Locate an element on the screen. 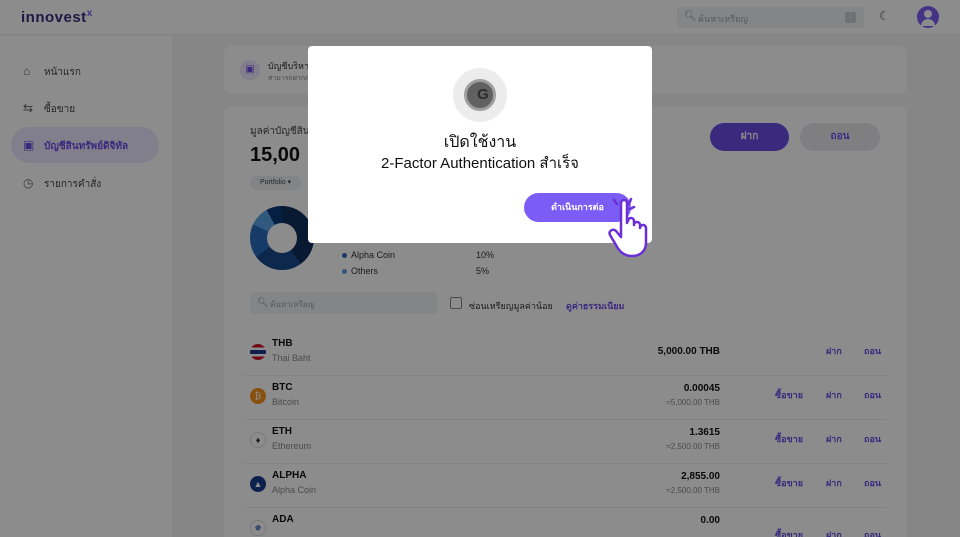  google-authenticator-icon: G is located at coordinates (480, 95).